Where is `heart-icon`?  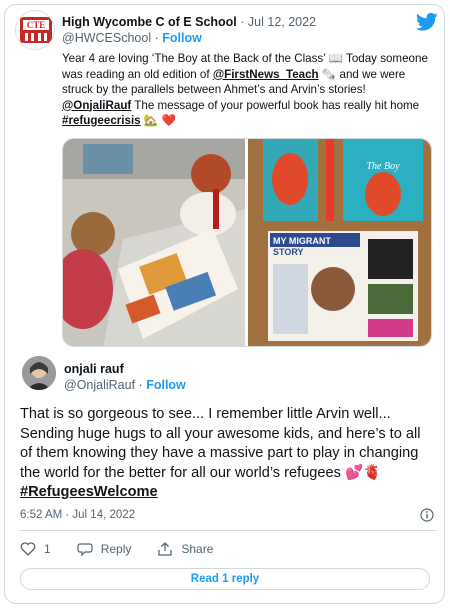 heart-icon is located at coordinates (28, 549).